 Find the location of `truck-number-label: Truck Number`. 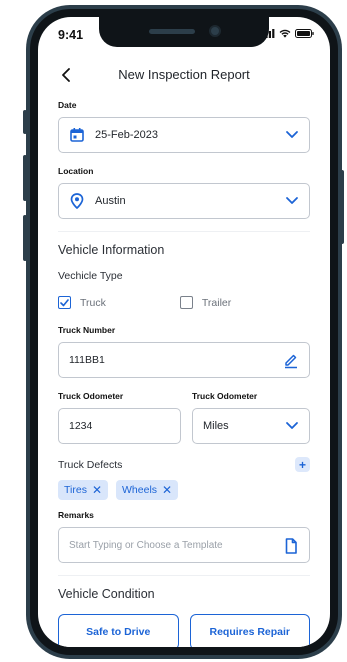

truck-number-label: Truck Number is located at coordinates (87, 330).